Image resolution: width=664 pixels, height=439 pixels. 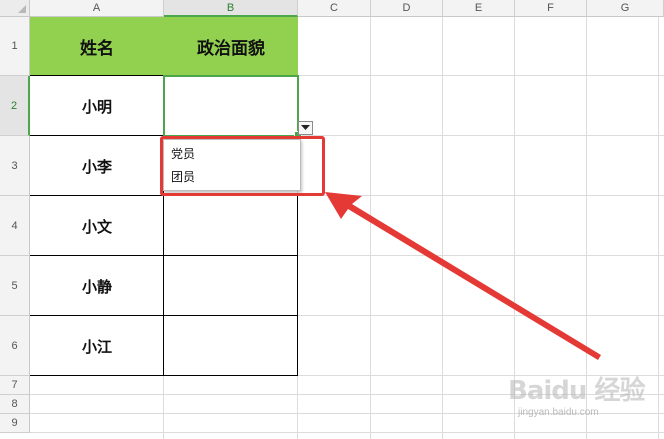 What do you see at coordinates (576, 391) in the screenshot?
I see `watermark-logo: Baidu 经验` at bounding box center [576, 391].